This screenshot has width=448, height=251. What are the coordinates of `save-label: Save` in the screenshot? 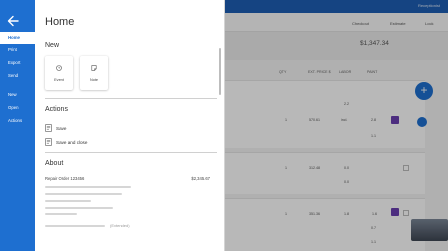 It's located at (61, 128).